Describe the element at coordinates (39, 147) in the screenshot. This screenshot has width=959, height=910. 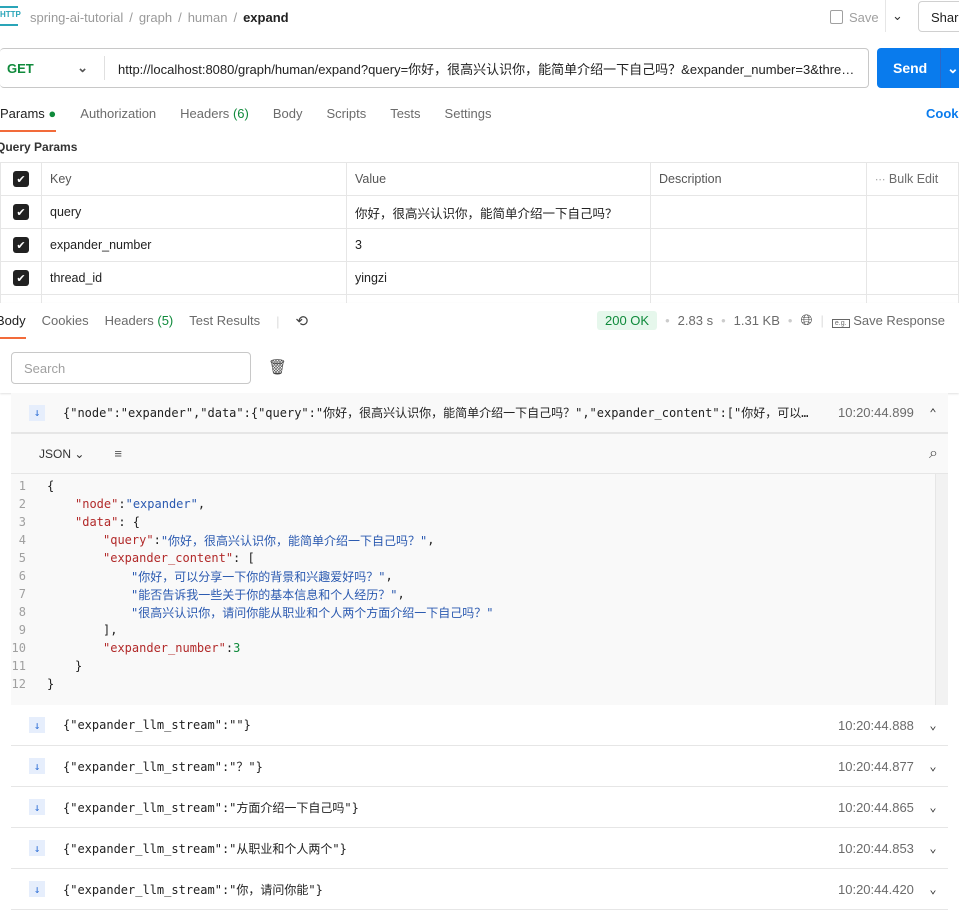
I see `query-params-title: Query Params` at that location.